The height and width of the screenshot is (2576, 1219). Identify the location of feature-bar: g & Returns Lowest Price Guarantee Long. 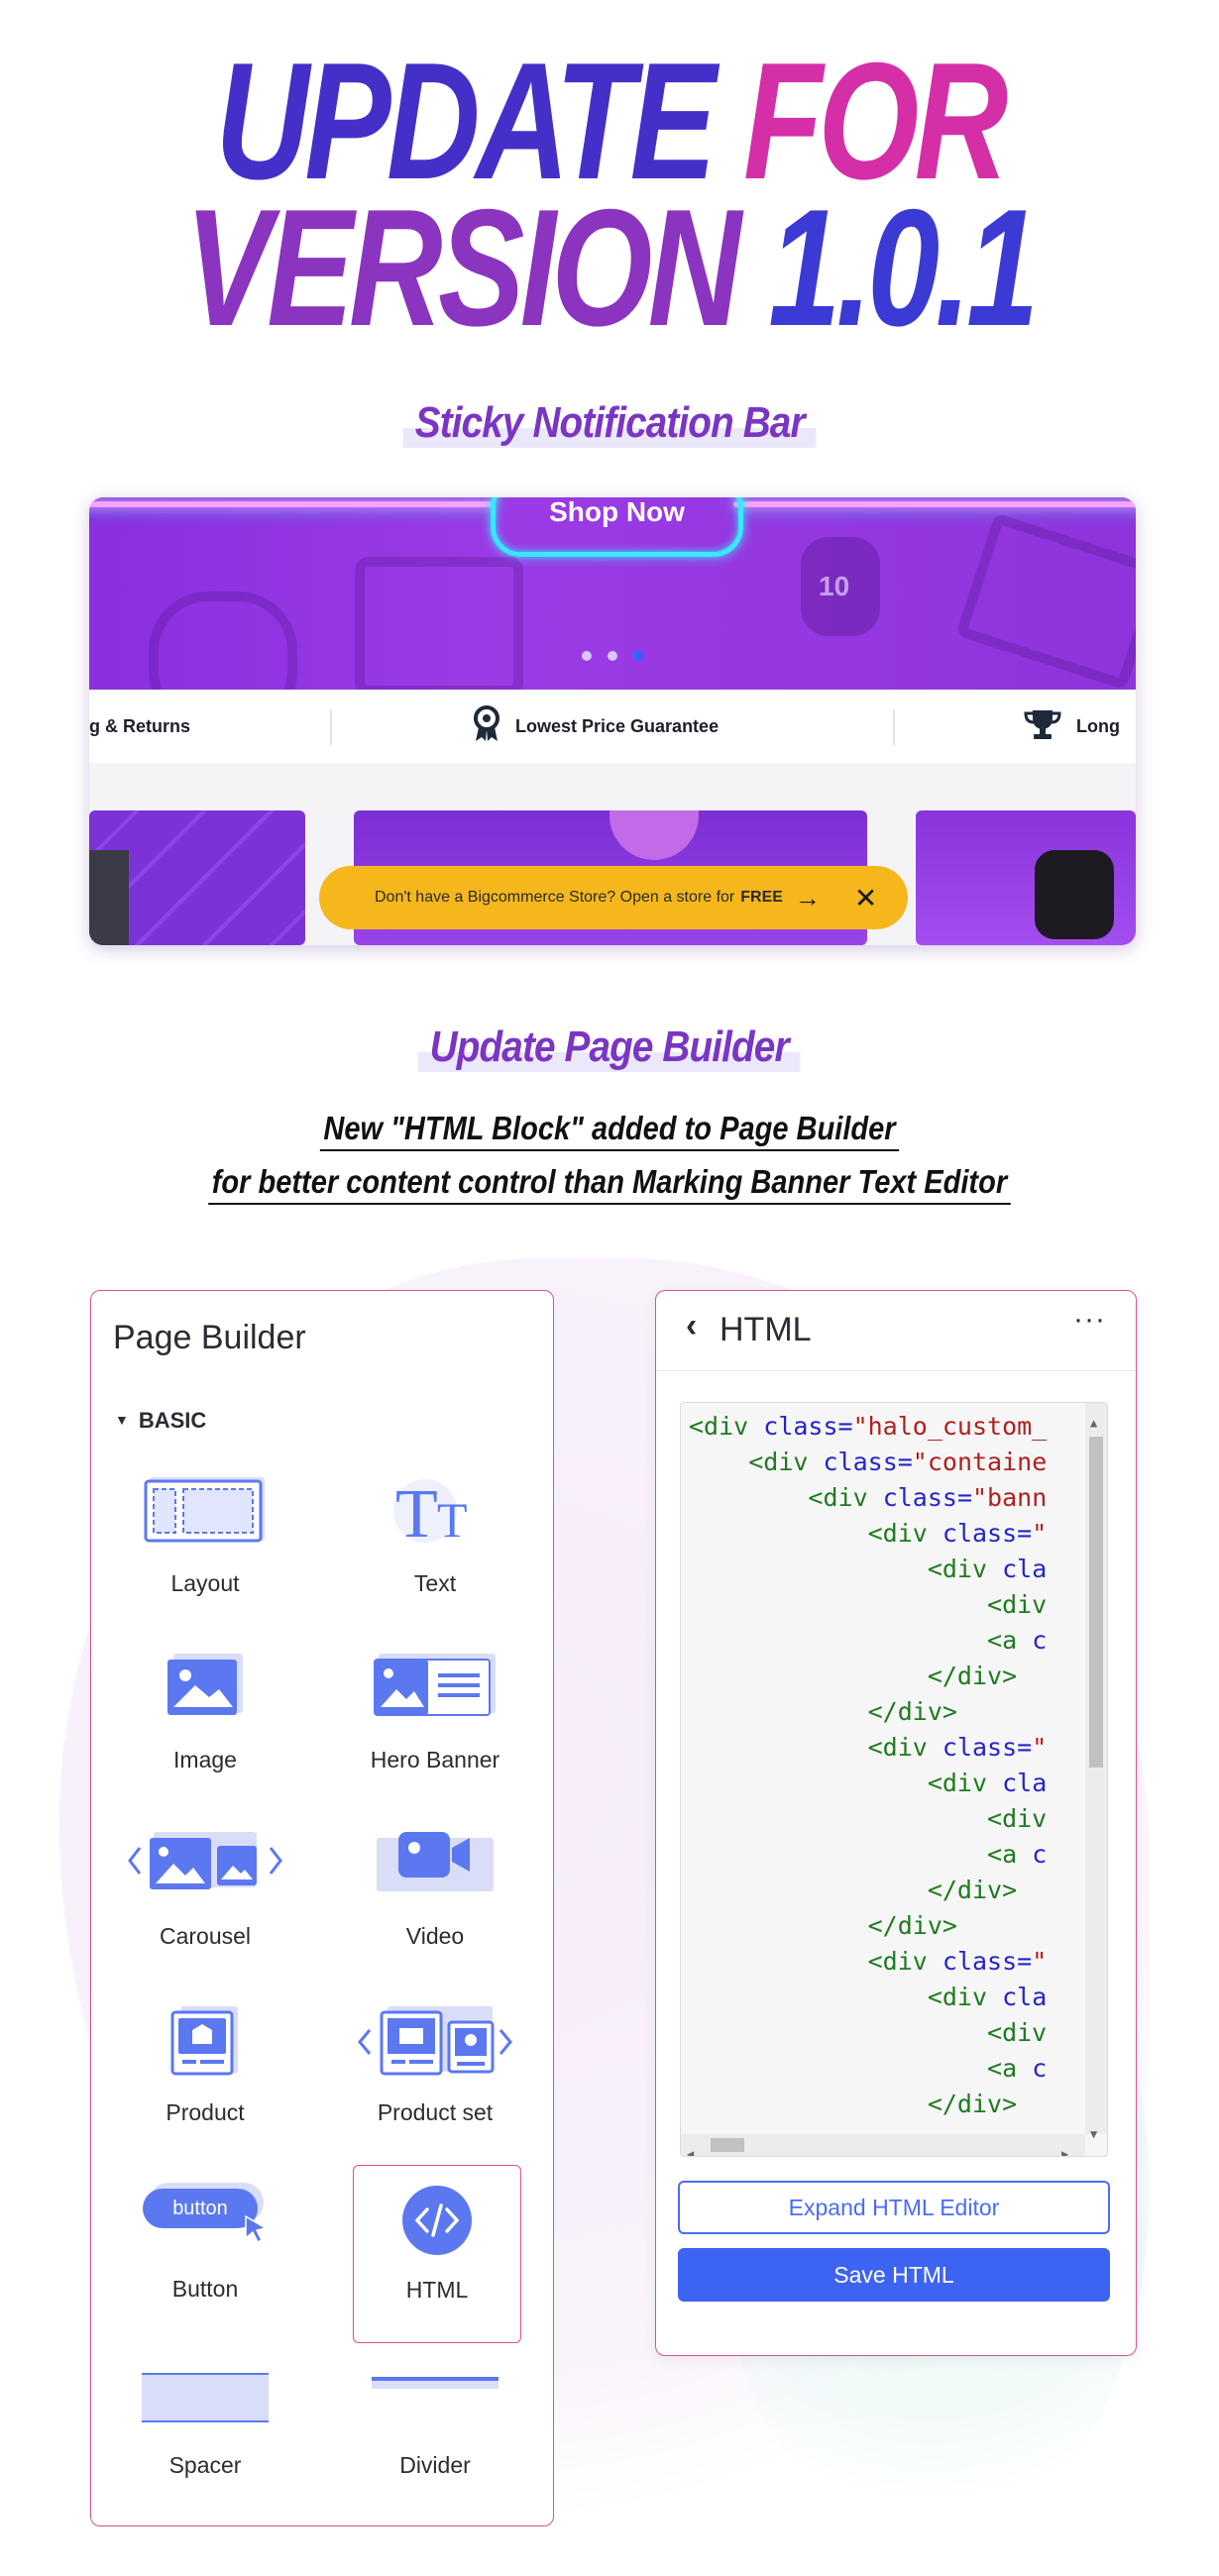
(613, 727).